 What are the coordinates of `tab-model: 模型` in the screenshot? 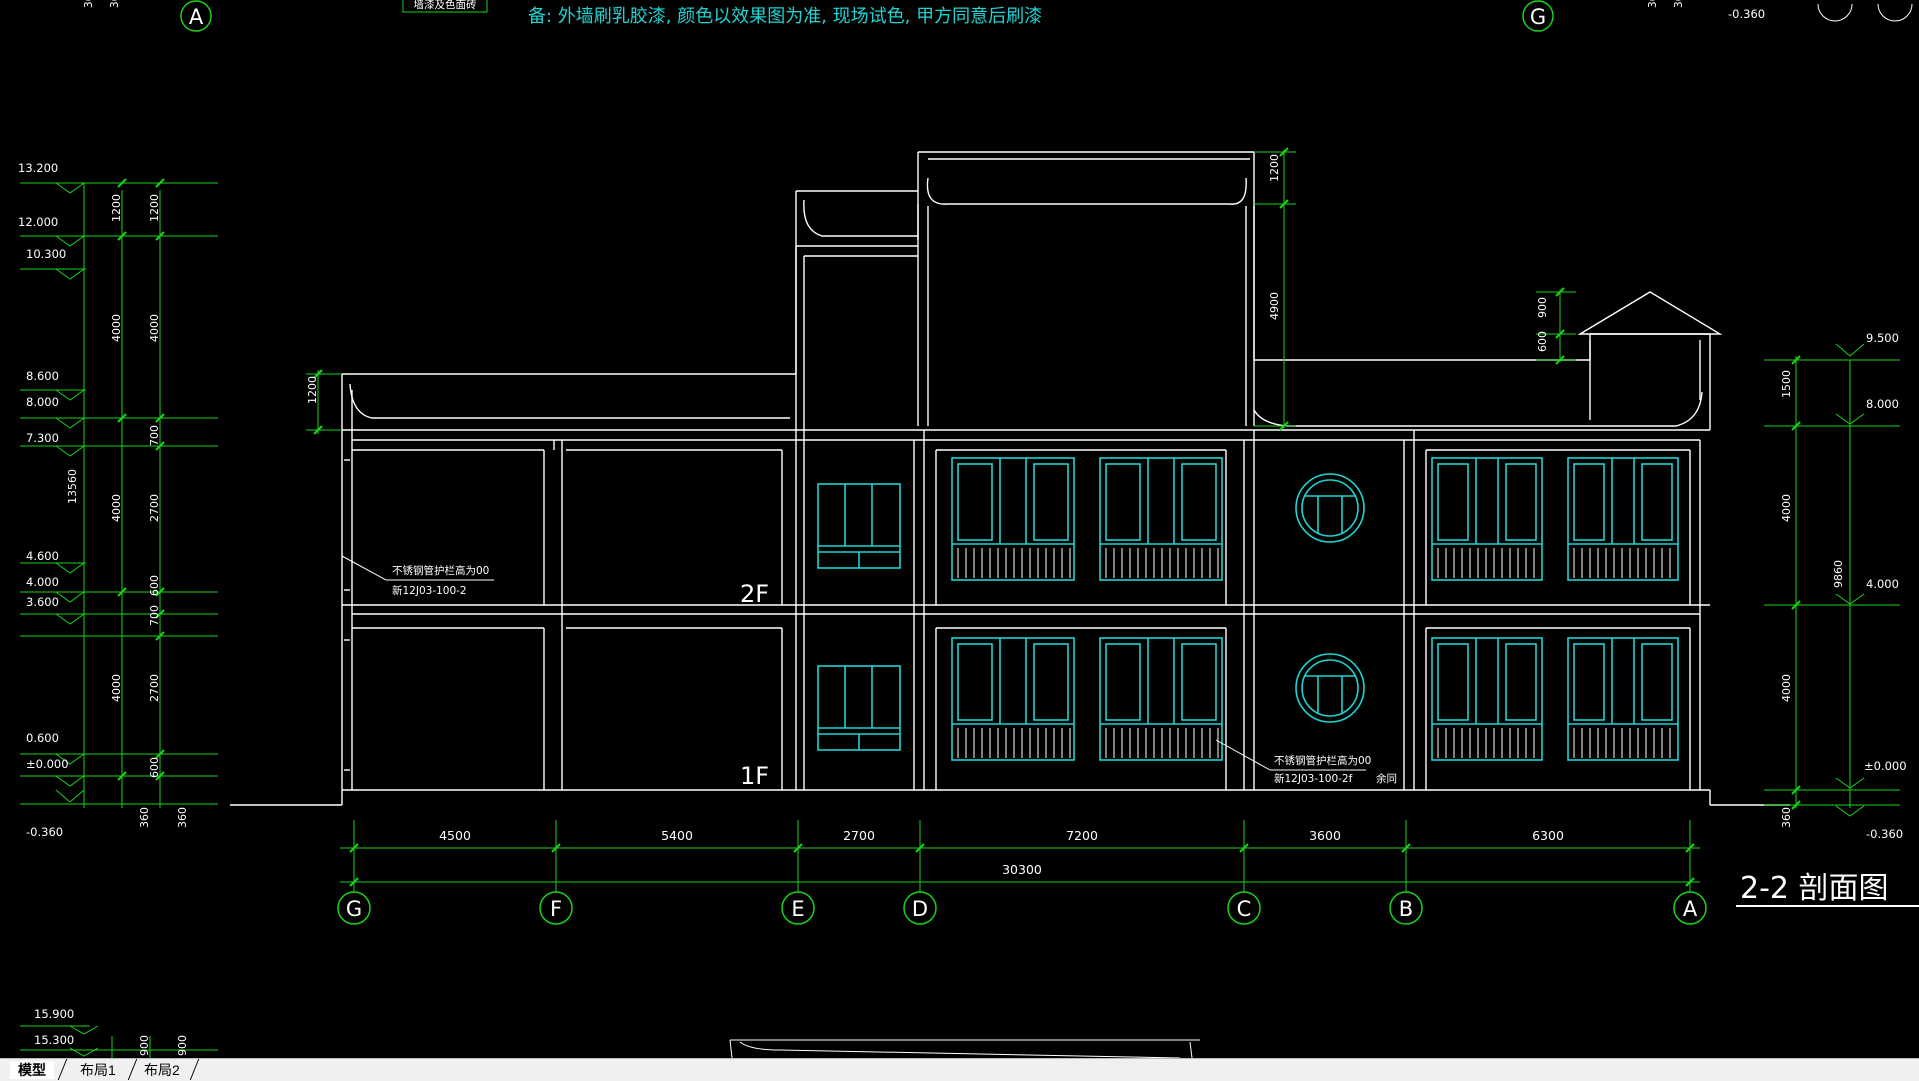 It's located at (32, 1070).